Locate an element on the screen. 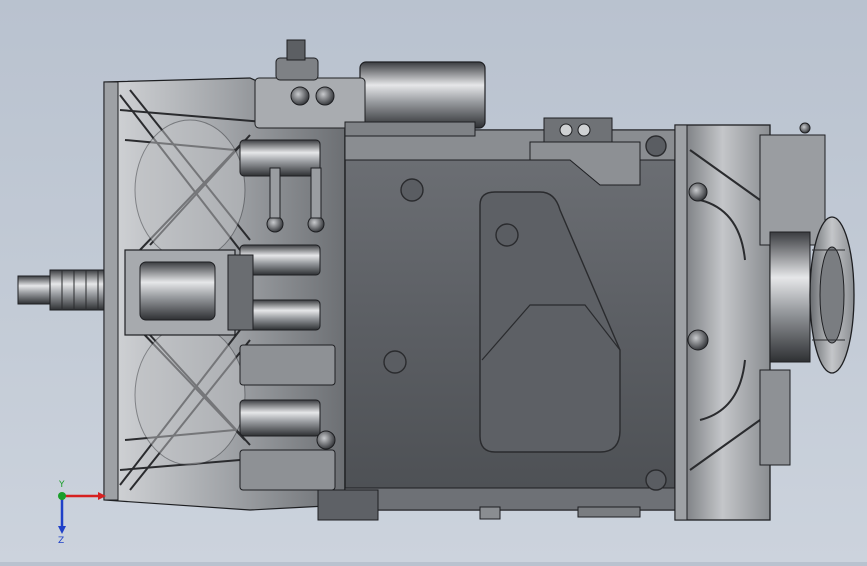  shift-actuator is located at coordinates (370, 88).